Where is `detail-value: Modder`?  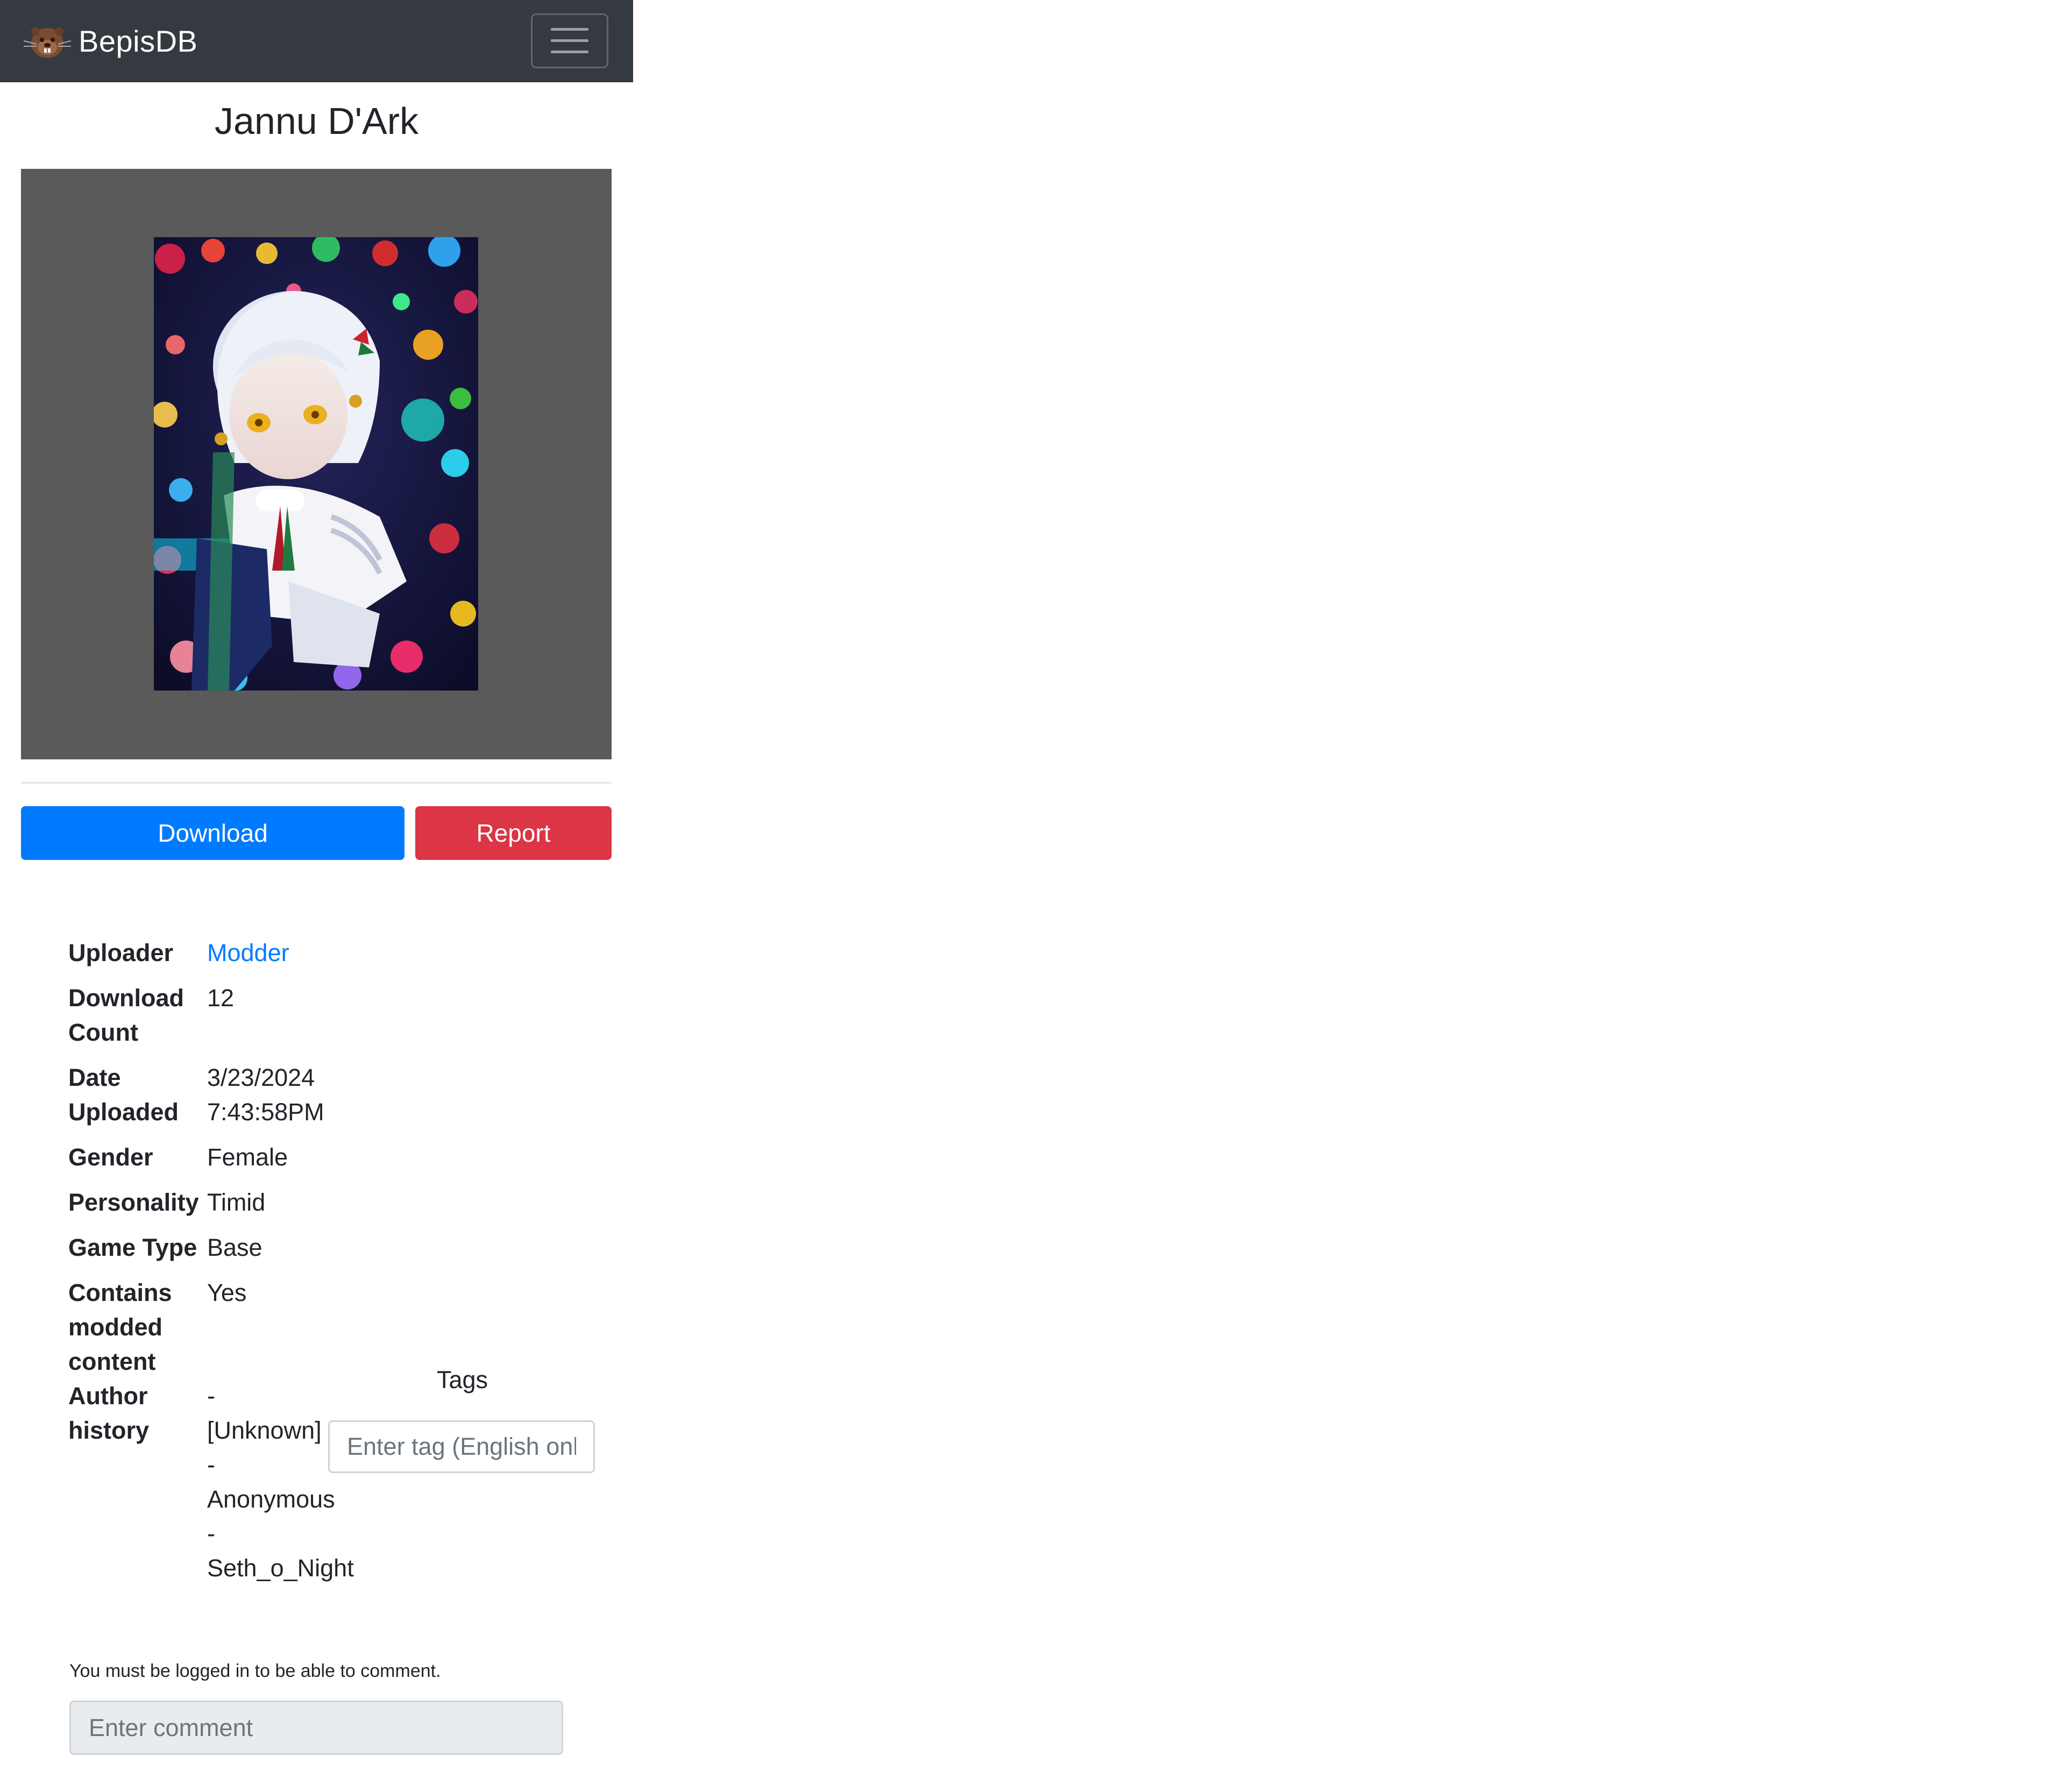 detail-value: Modder is located at coordinates (267, 953).